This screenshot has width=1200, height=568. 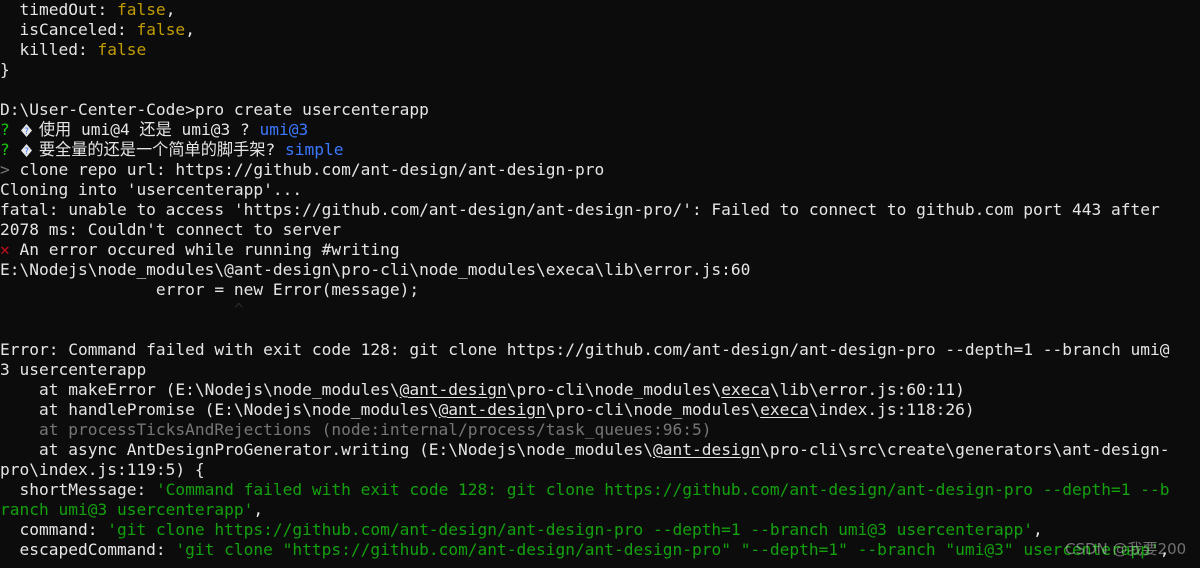 What do you see at coordinates (585, 150) in the screenshot?
I see `line-question-scaffold: ? ? 要全量的还是一个简单的脚手架? simple` at bounding box center [585, 150].